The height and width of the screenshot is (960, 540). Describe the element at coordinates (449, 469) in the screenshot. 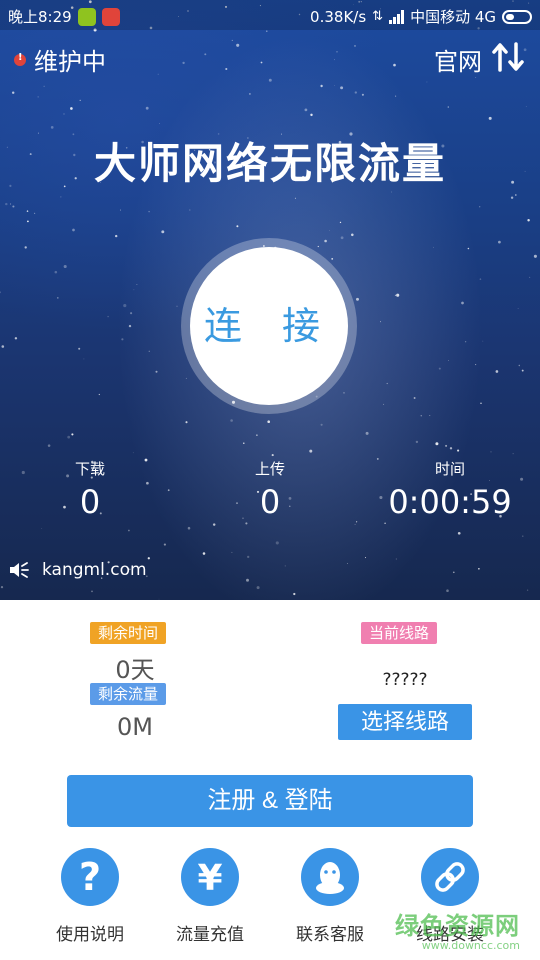

I see `time-label: 时间` at that location.